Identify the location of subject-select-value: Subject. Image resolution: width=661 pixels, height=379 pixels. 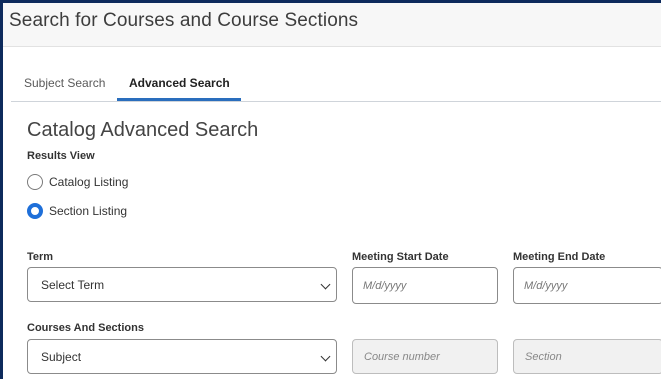
(61, 357).